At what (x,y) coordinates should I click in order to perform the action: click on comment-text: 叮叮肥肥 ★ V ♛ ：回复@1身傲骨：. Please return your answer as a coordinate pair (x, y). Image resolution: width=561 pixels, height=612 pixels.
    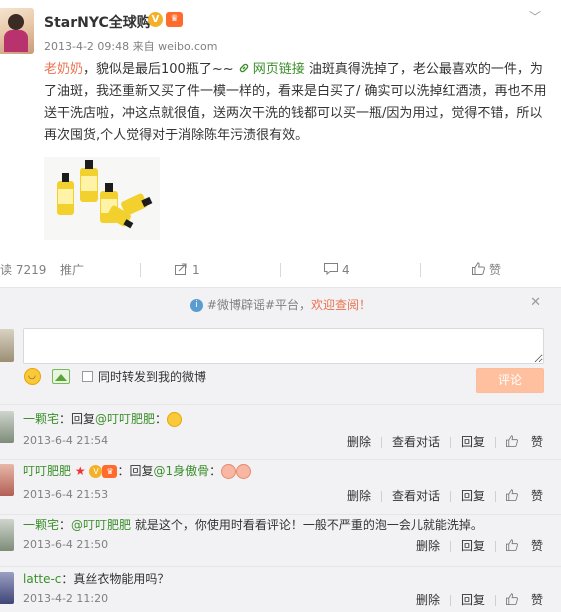
    Looking at the image, I should click on (137, 470).